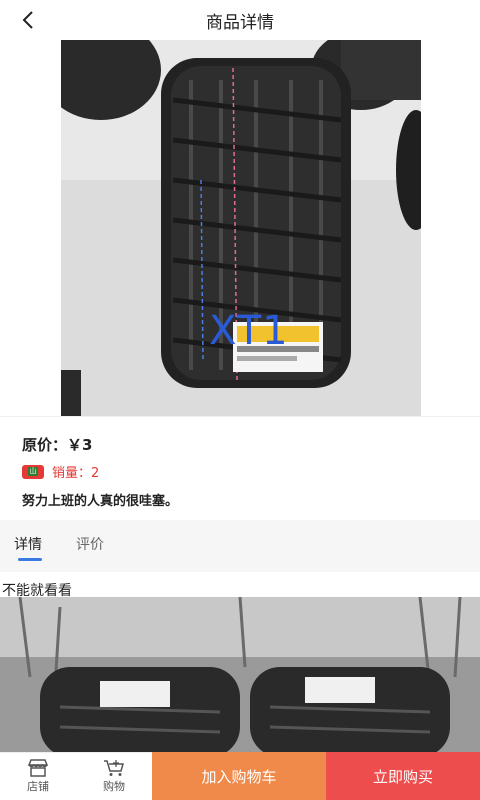 Image resolution: width=480 pixels, height=800 pixels. Describe the element at coordinates (240, 546) in the screenshot. I see `tab-bar: 详情 评价` at that location.